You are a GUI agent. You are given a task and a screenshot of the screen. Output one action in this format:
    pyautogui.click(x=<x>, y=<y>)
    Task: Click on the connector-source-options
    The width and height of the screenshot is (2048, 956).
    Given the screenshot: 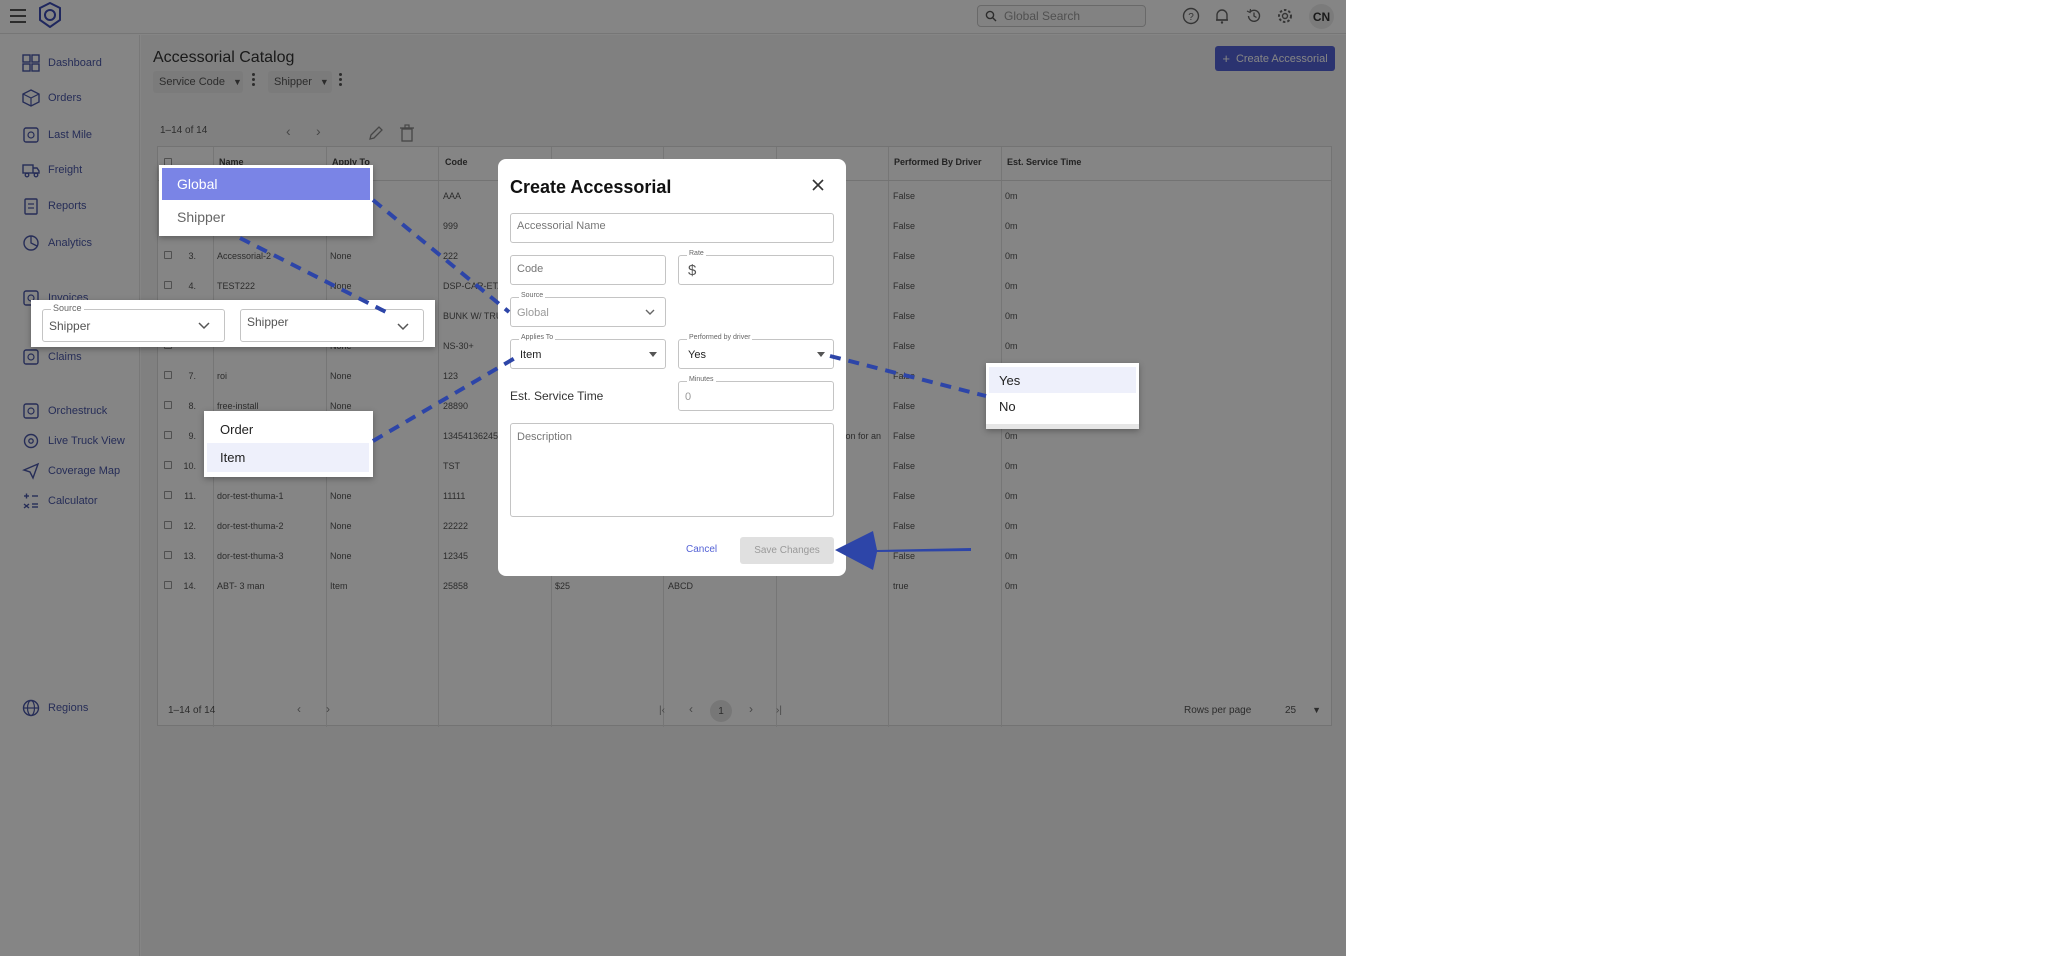 What is the action you would take?
    pyautogui.click(x=441, y=256)
    